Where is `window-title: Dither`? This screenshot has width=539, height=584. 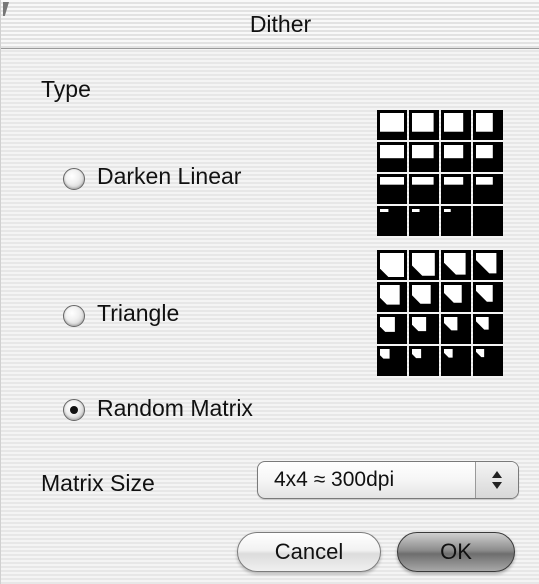
window-title: Dither is located at coordinates (280, 24).